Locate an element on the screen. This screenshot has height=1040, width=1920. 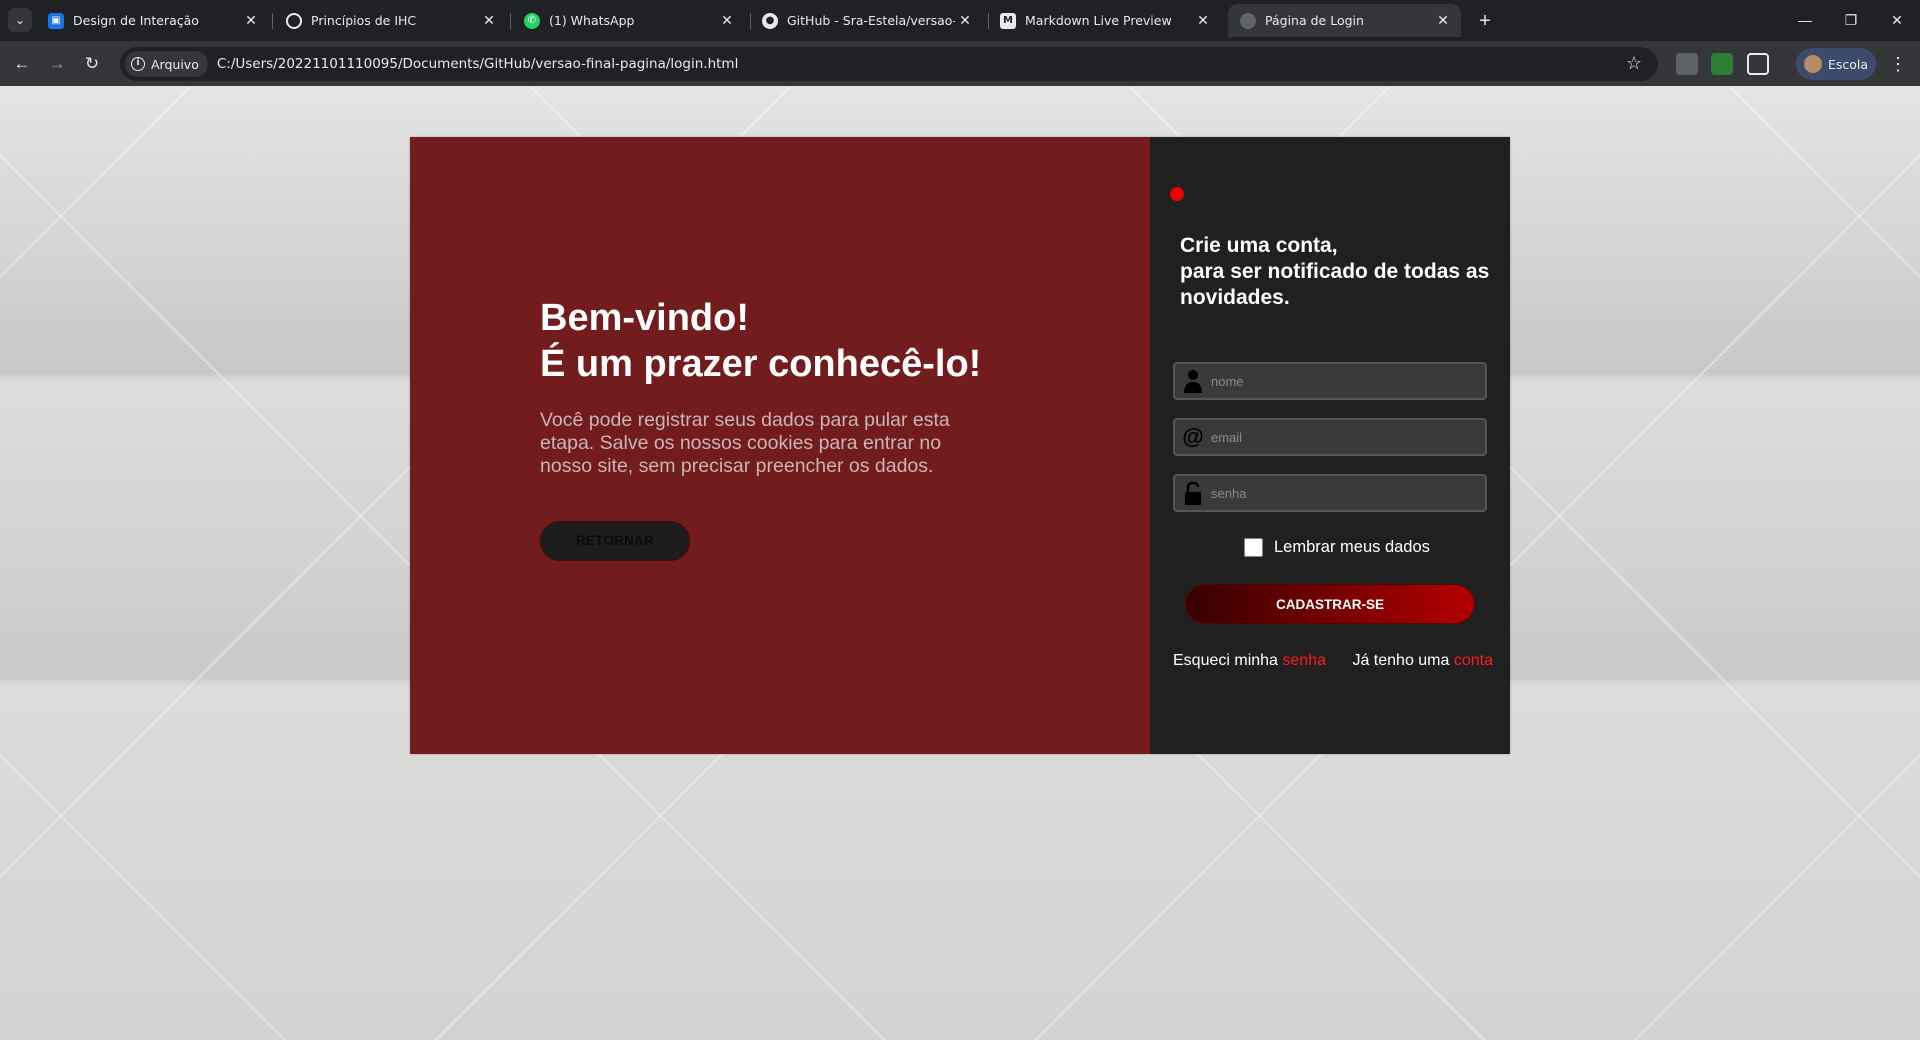
welcome-heading: Bem-vindo! É um prazer conhecê-lo! is located at coordinates (760, 341).